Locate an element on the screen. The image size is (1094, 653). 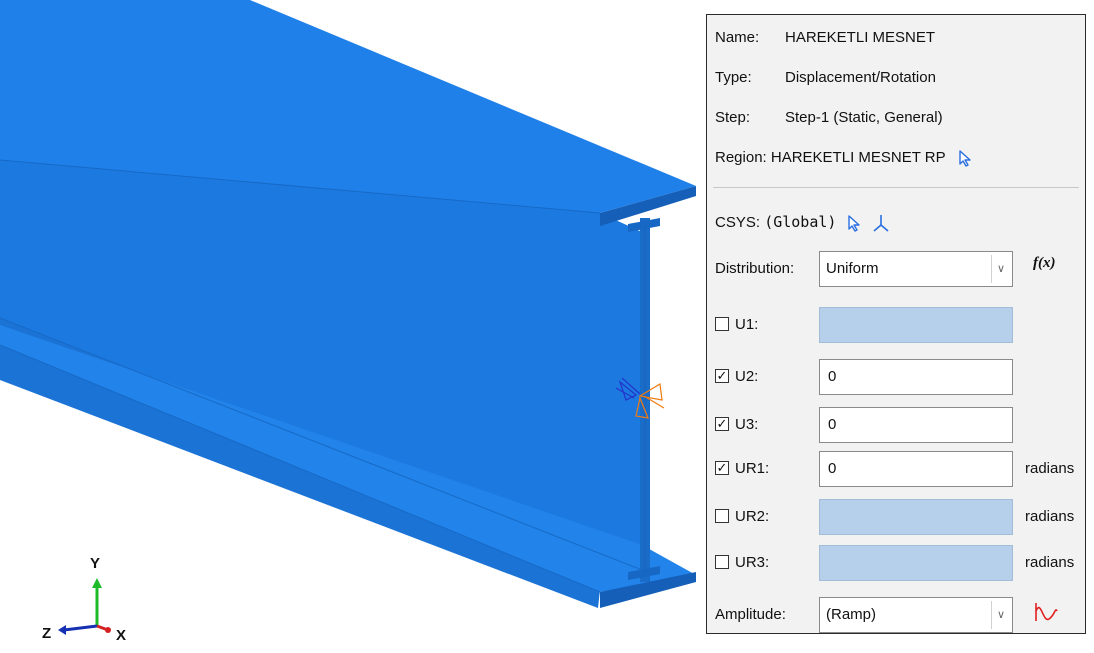
type-row: Type: Displacement/Rotation is located at coordinates (825, 78).